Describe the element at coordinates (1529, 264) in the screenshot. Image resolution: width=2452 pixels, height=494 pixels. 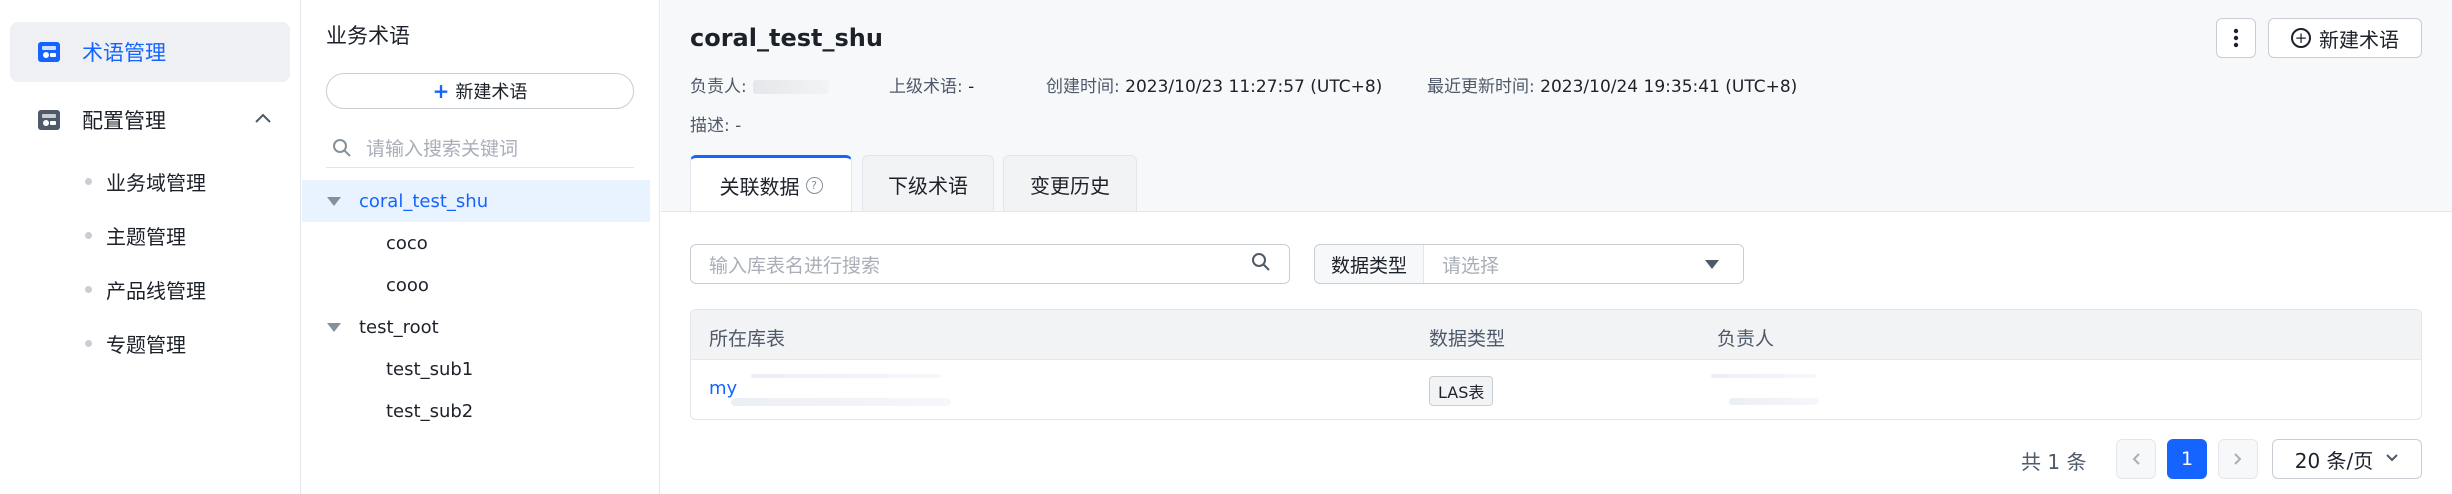
I see `data-type-select: 数据类型 请选择` at that location.